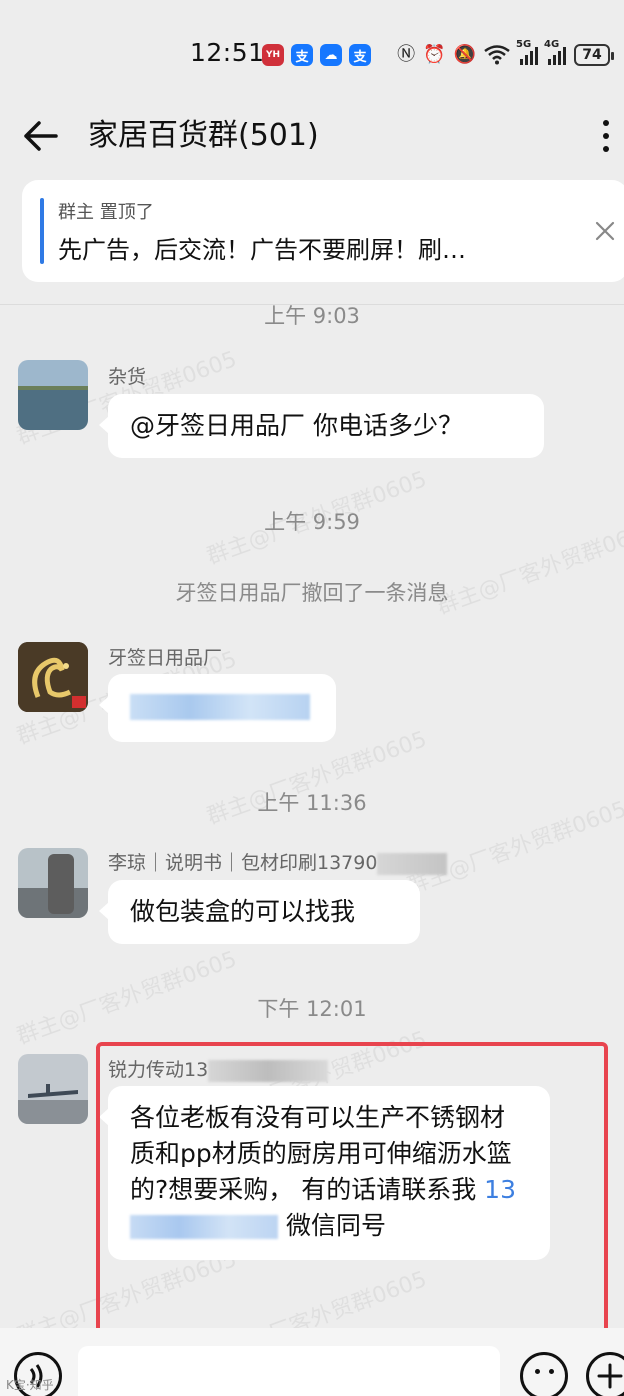 The width and height of the screenshot is (624, 1396). Describe the element at coordinates (312, 1009) in the screenshot. I see `timestamp: 下午 12:01` at that location.